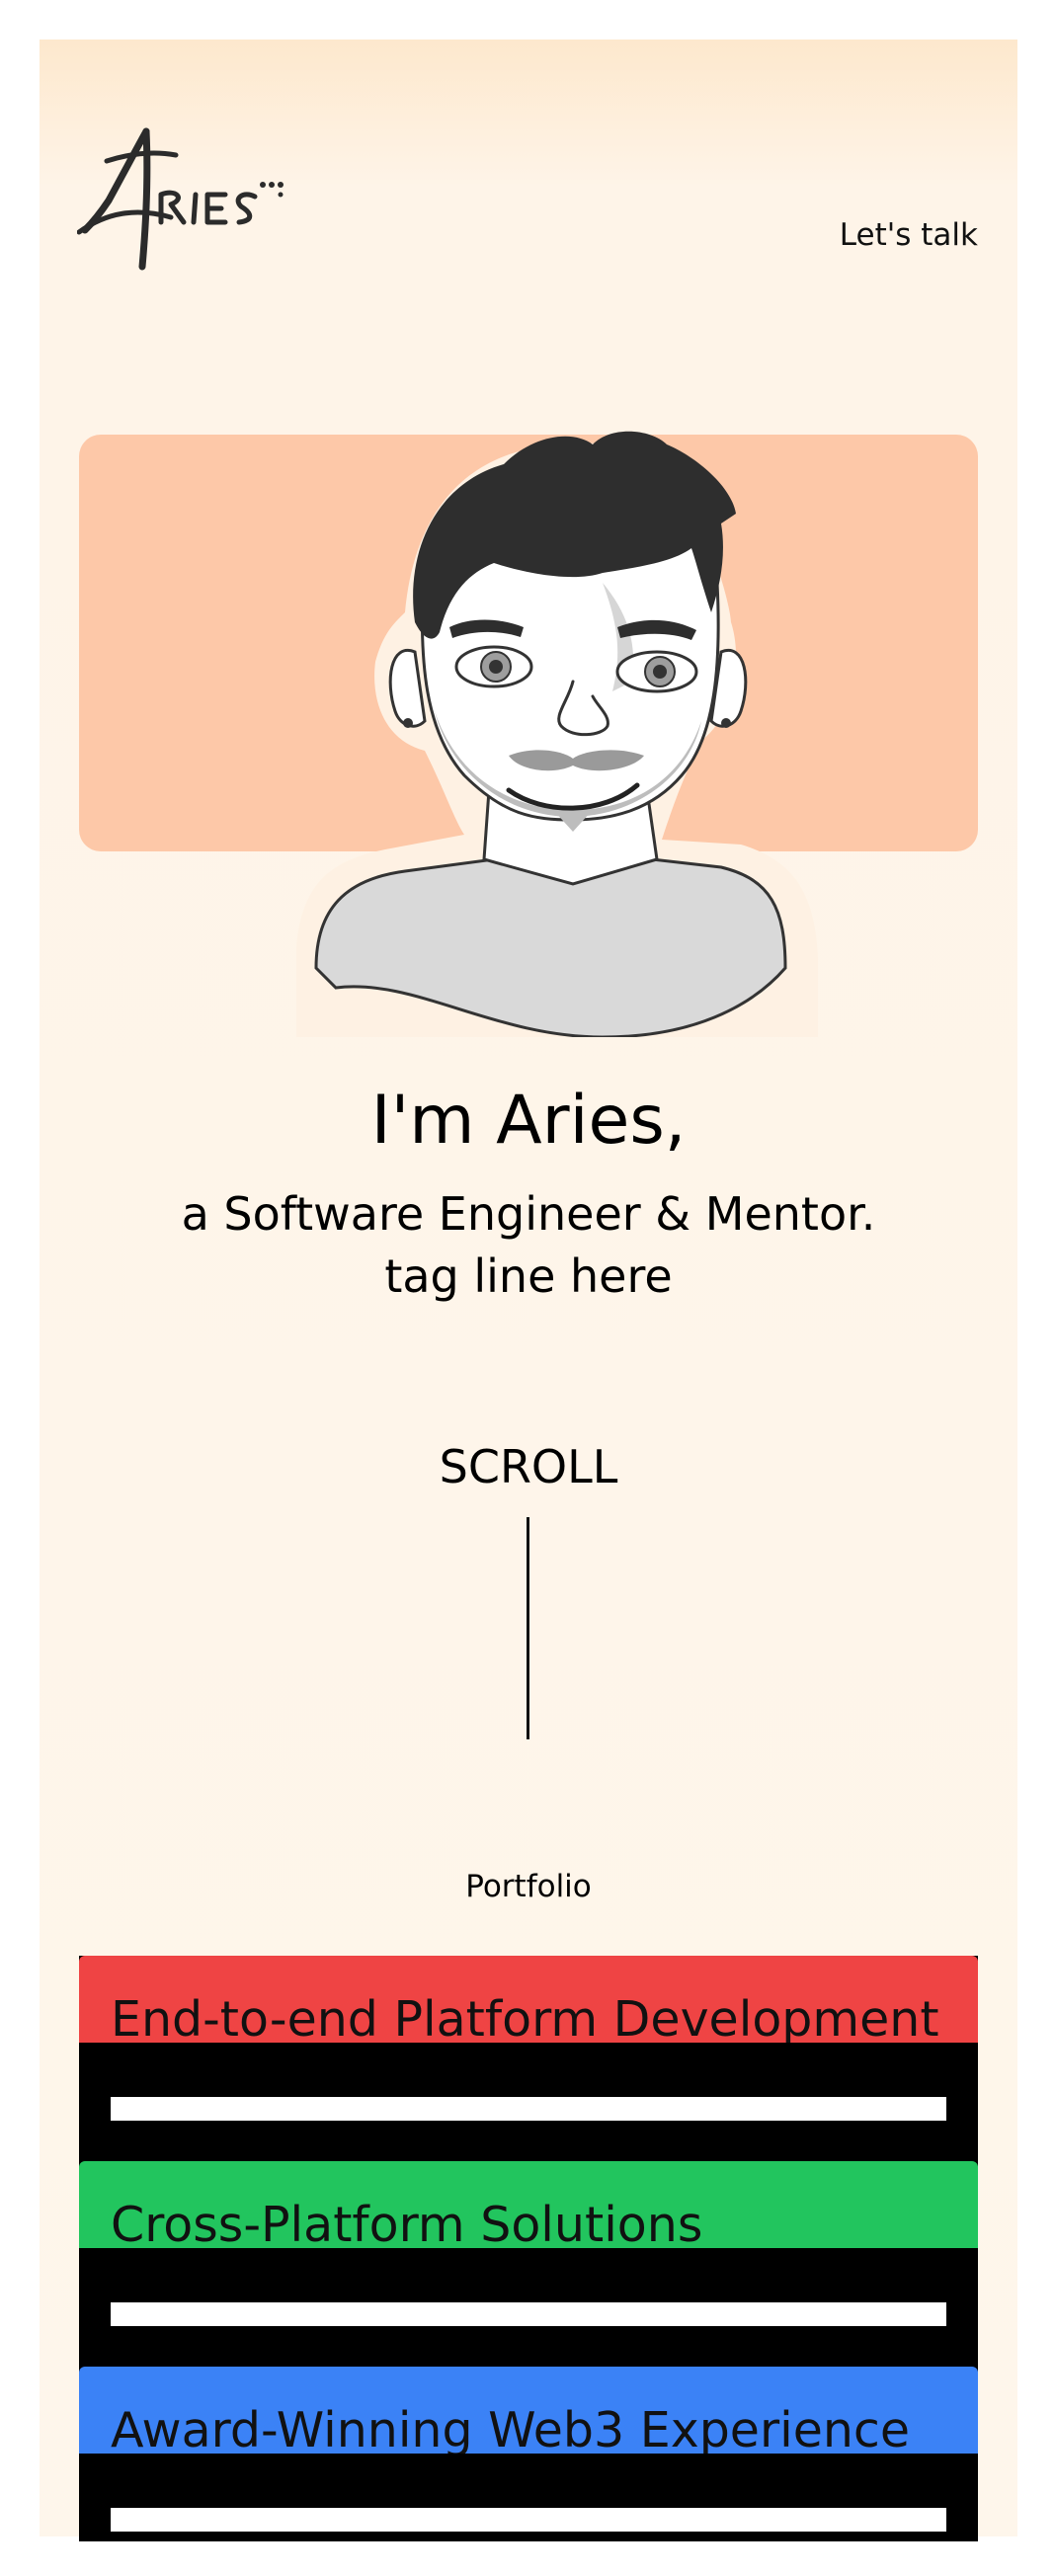  I want to click on portfolio-card: Cross-Platform Solutions, so click(528, 2264).